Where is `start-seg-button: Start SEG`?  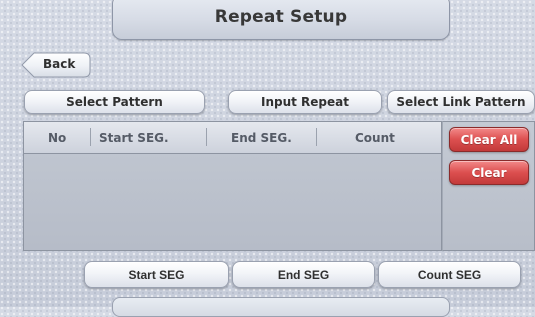 start-seg-button: Start SEG is located at coordinates (156, 274).